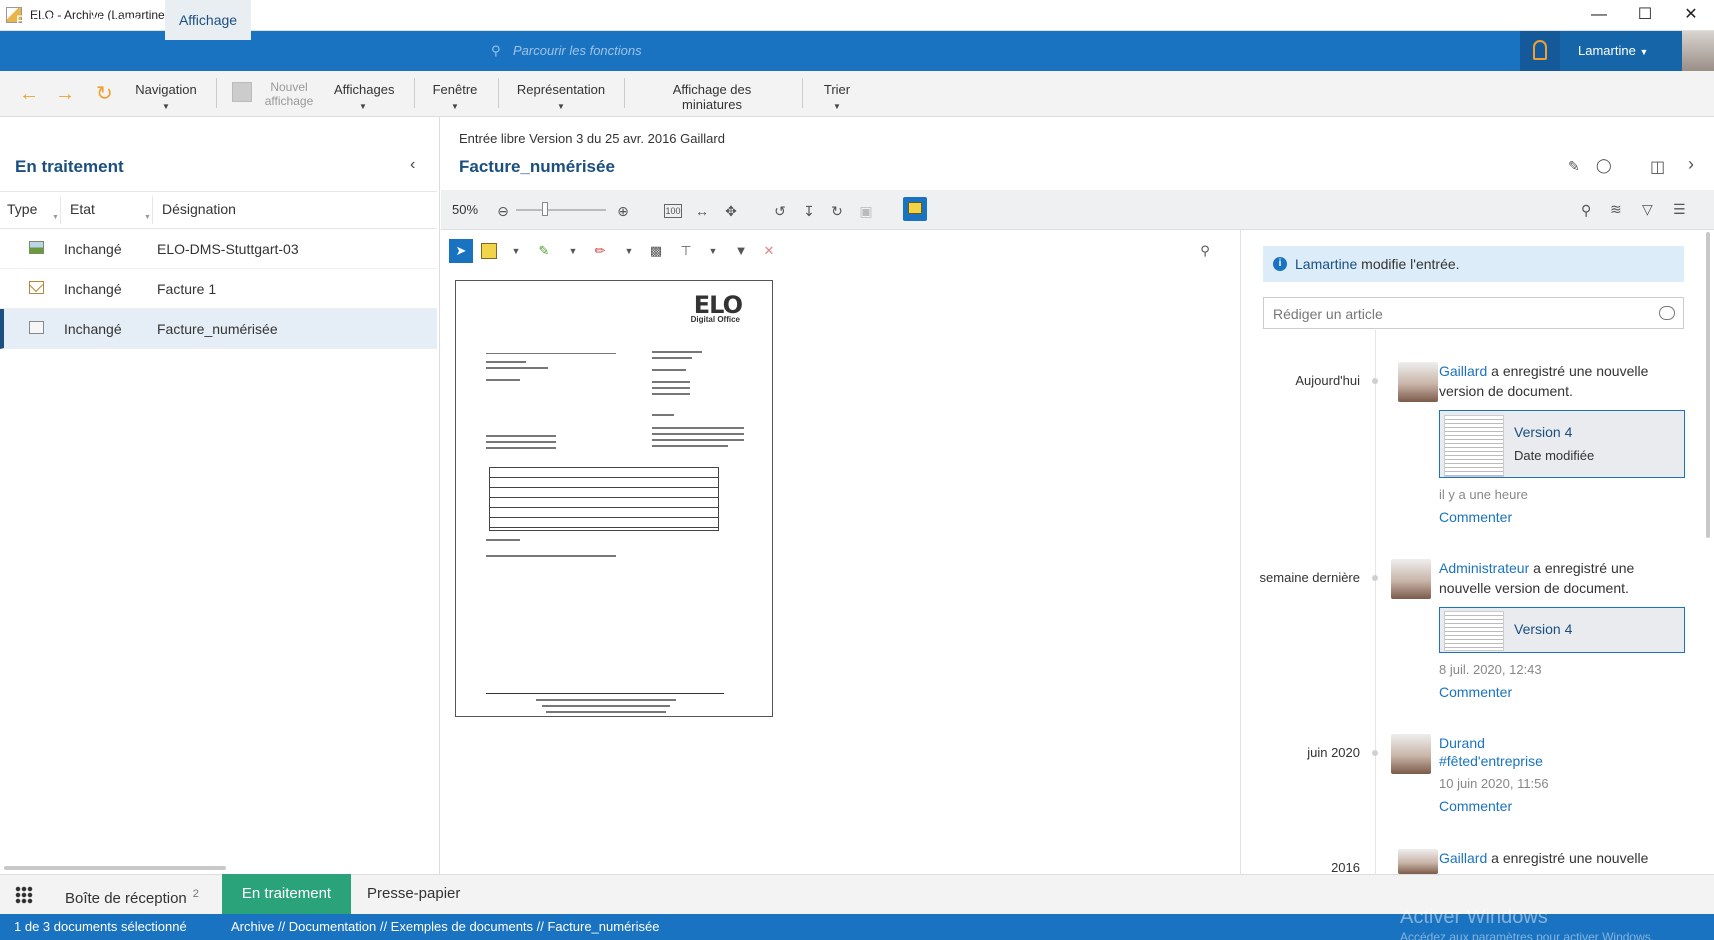  Describe the element at coordinates (1691, 15) in the screenshot. I see `close-icon: ✕` at that location.